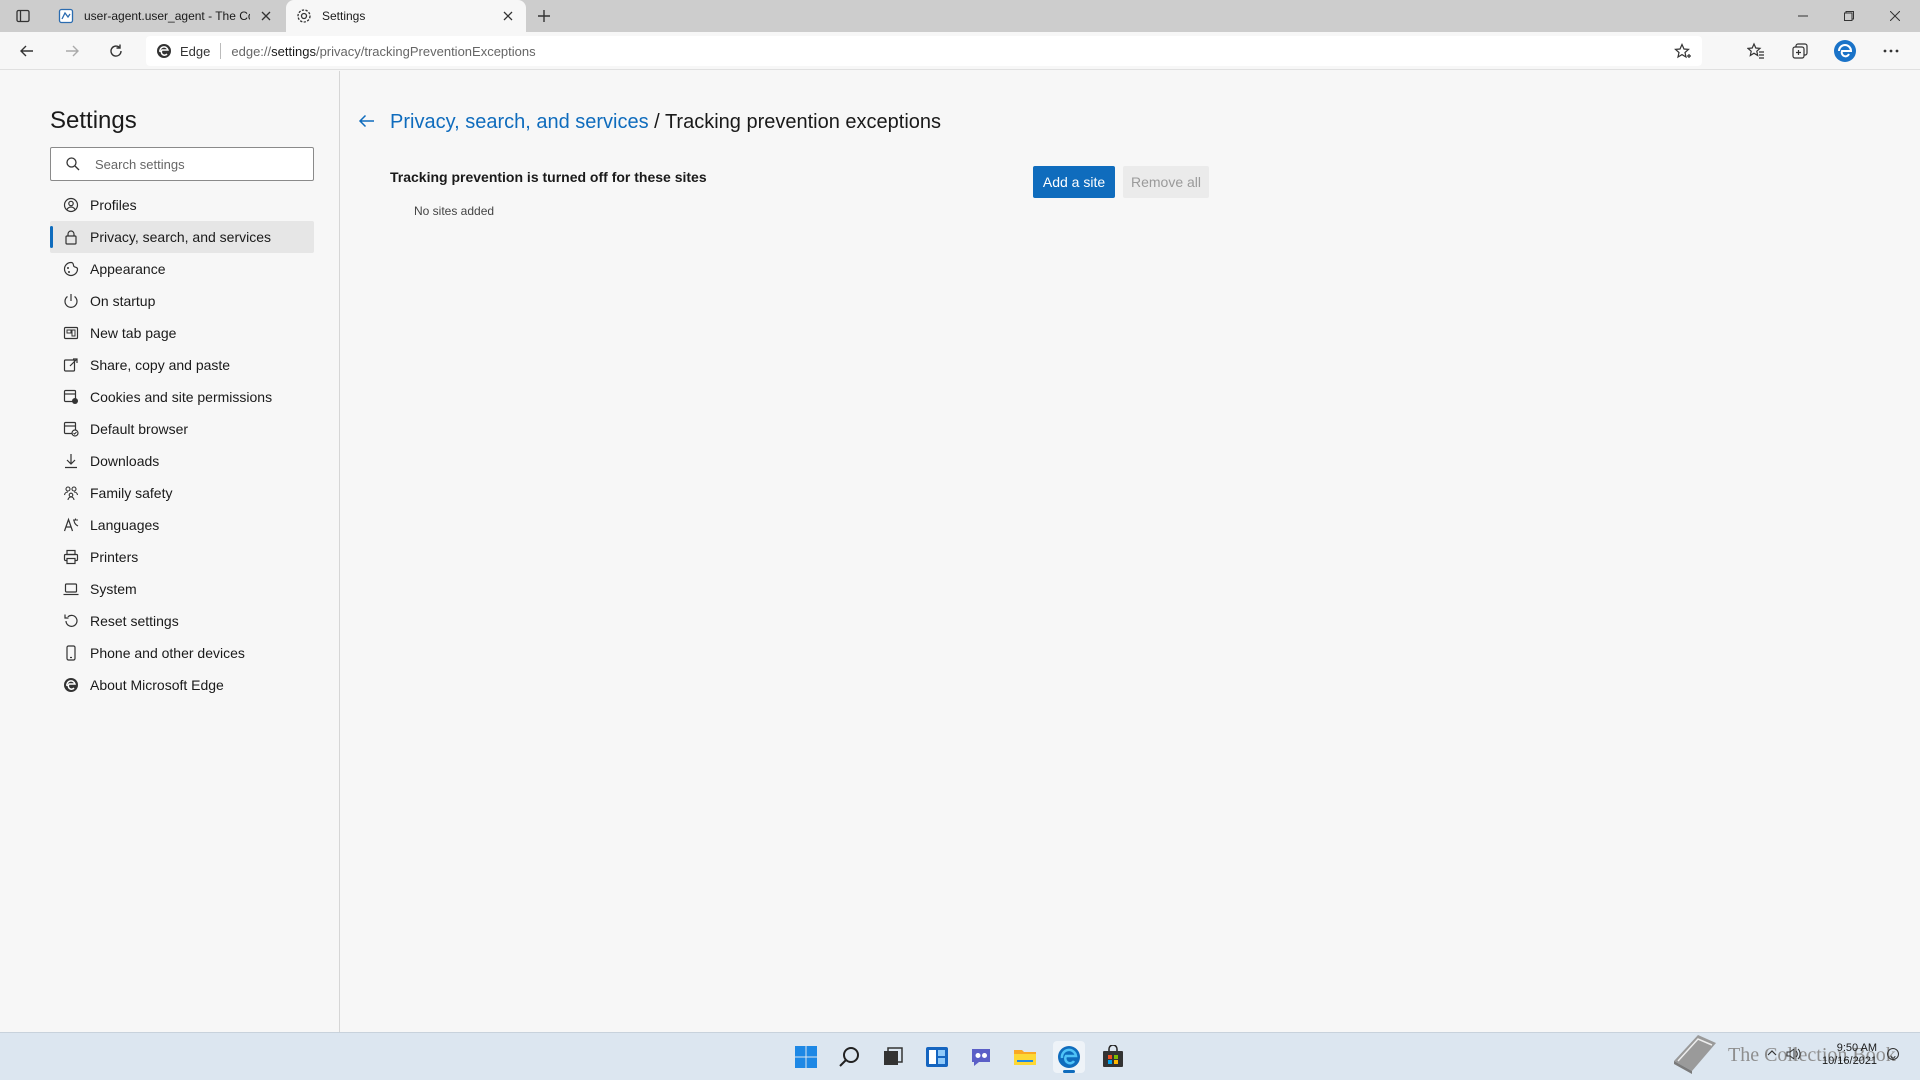 This screenshot has height=1080, width=1920. I want to click on minimize-icon, so click(1803, 16).